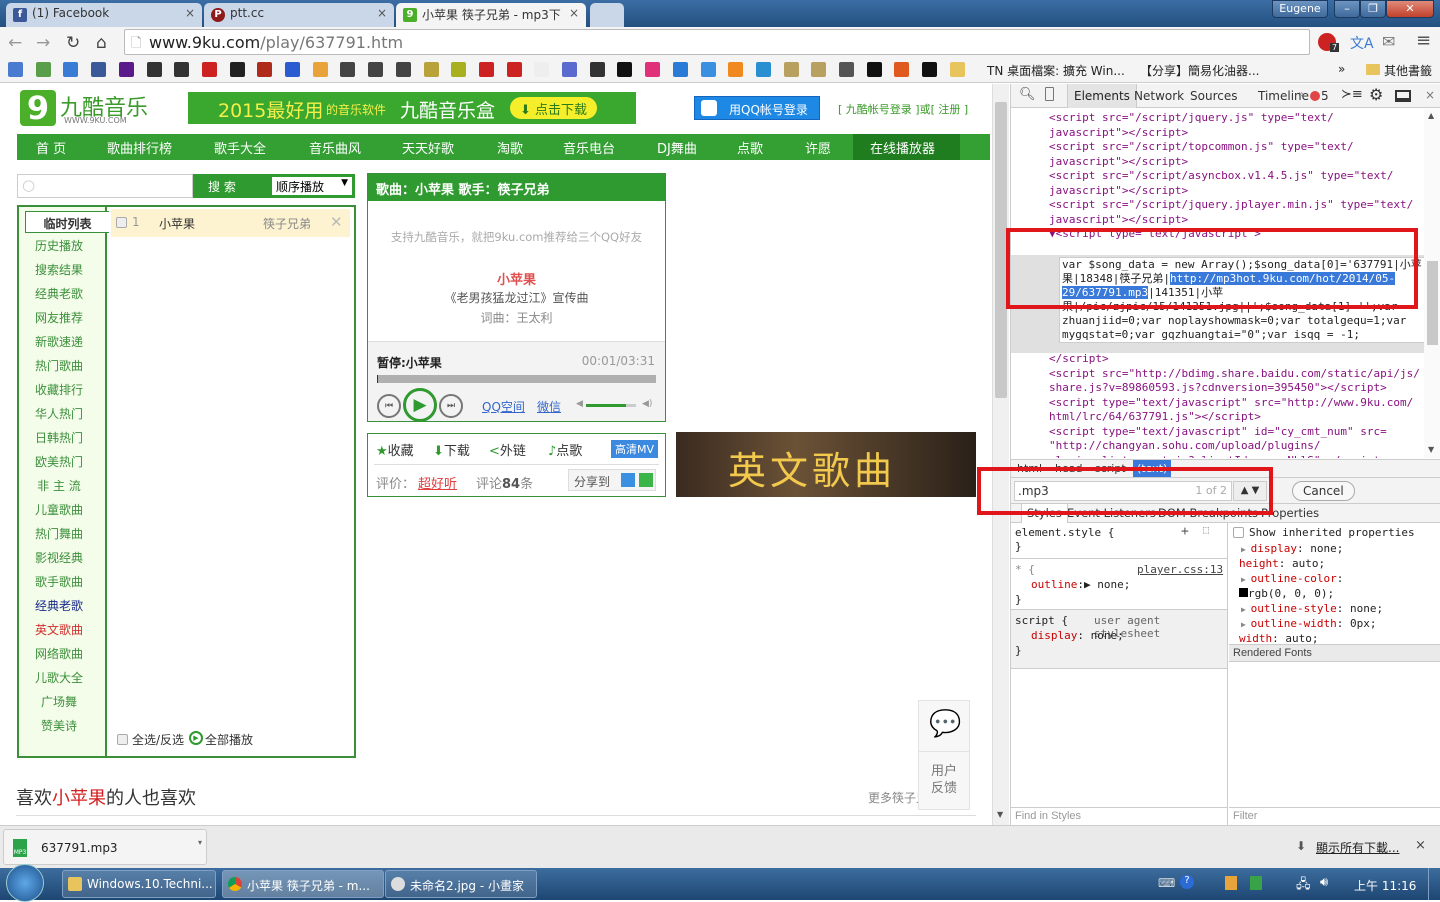 Image resolution: width=1440 pixels, height=902 pixels. Describe the element at coordinates (1423, 40) in the screenshot. I see `menu-icon: ≡` at that location.